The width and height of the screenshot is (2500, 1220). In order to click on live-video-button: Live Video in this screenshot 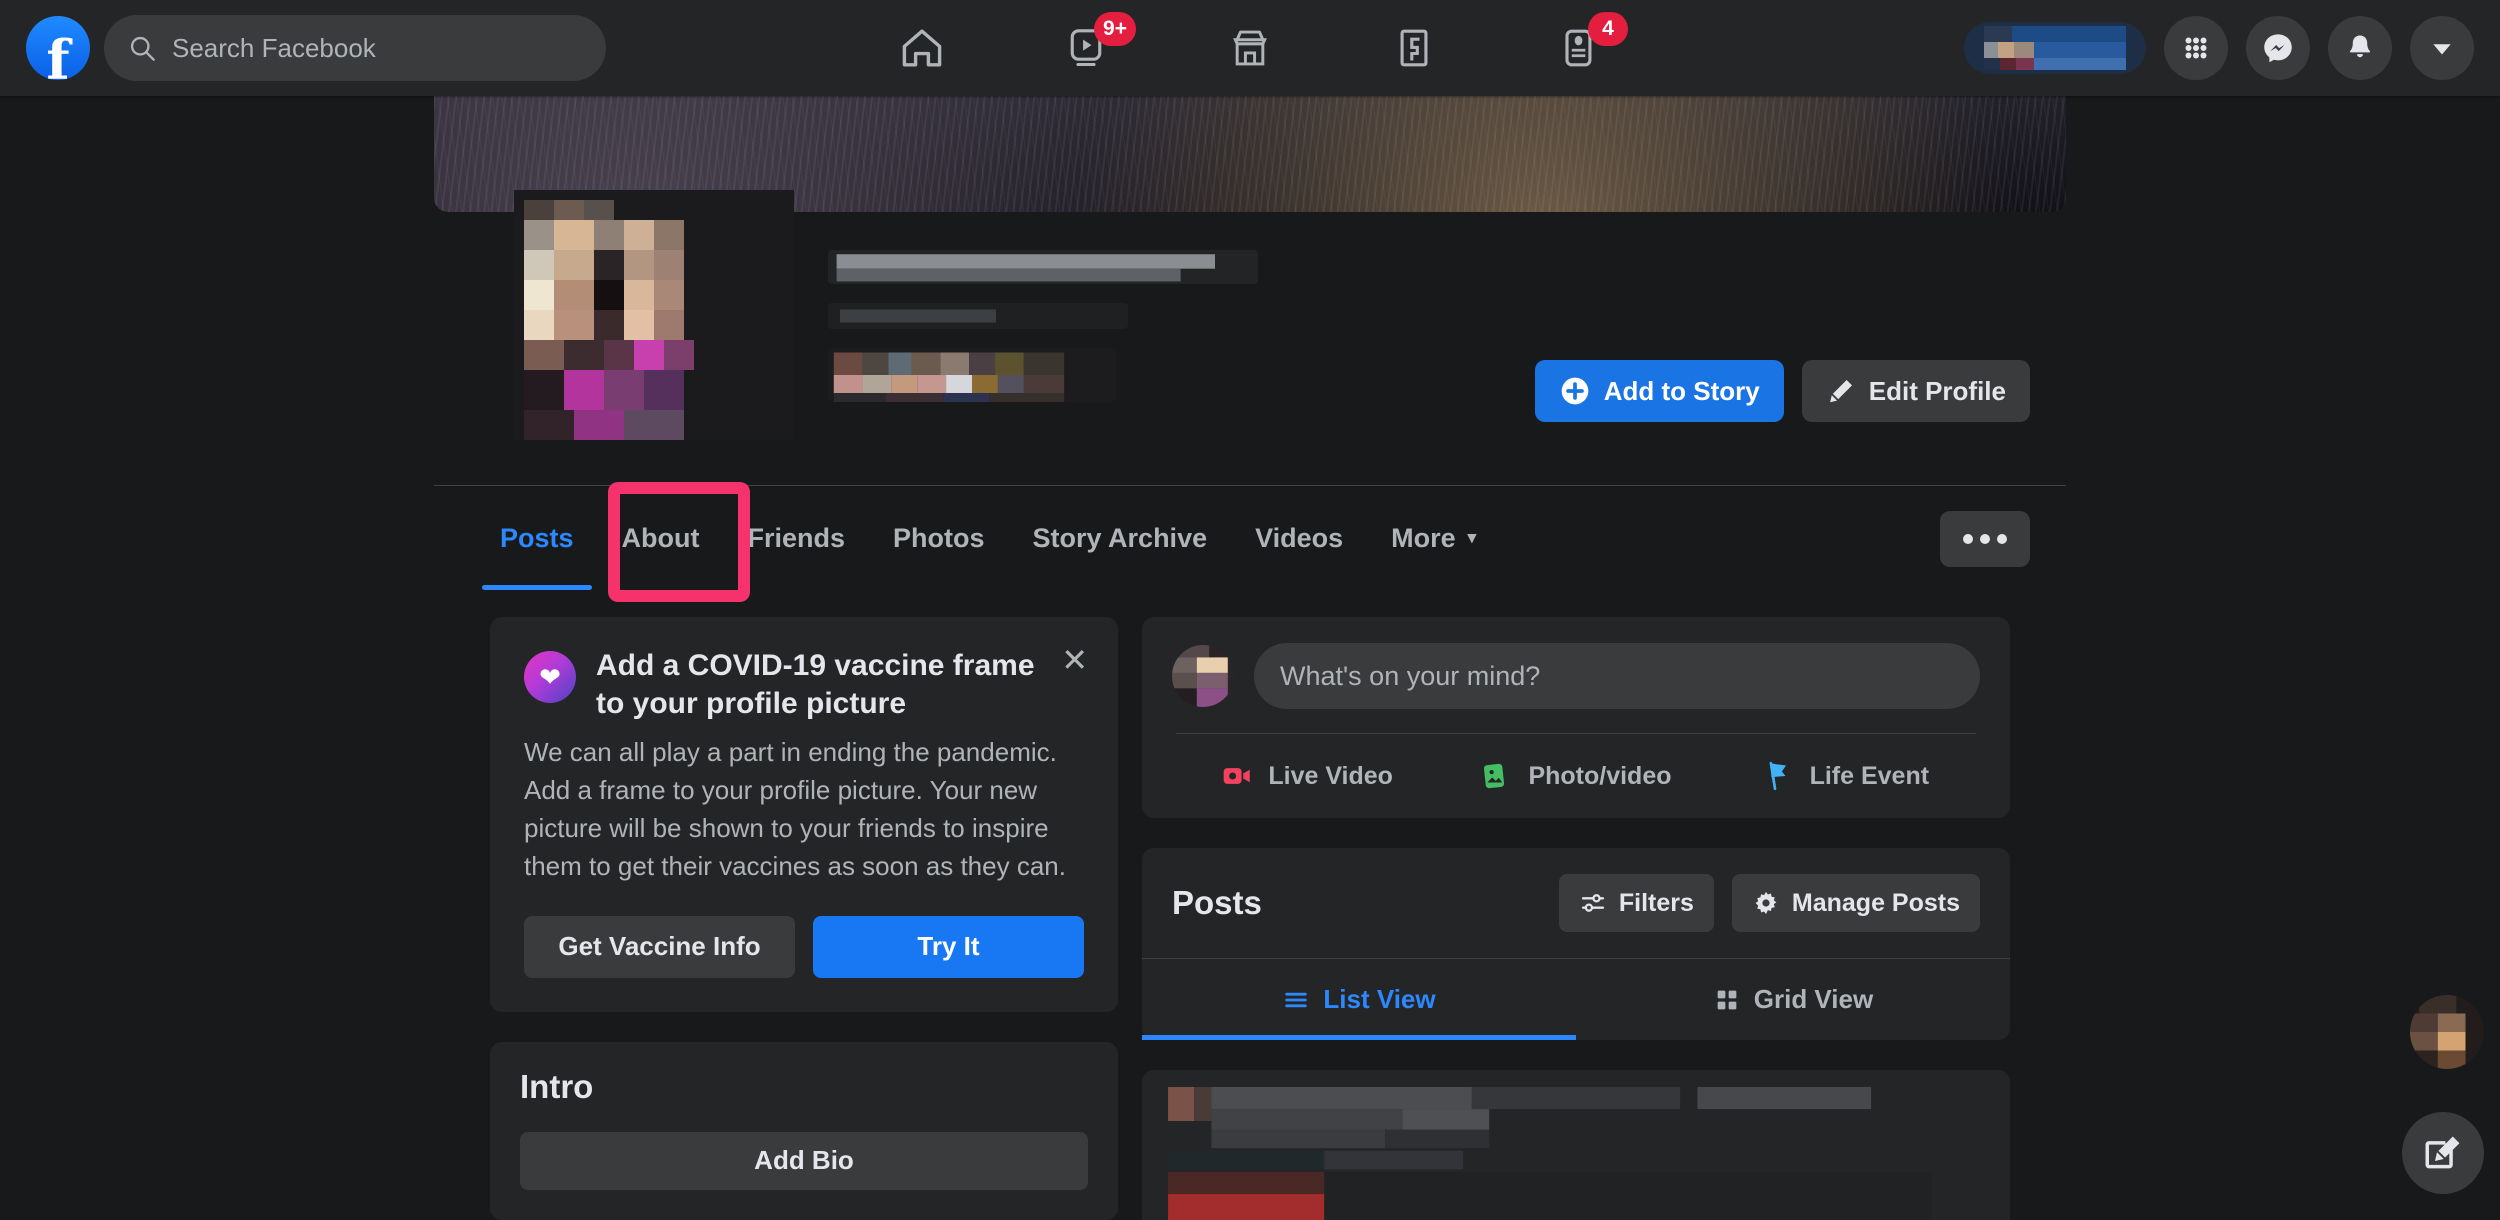, I will do `click(1306, 776)`.